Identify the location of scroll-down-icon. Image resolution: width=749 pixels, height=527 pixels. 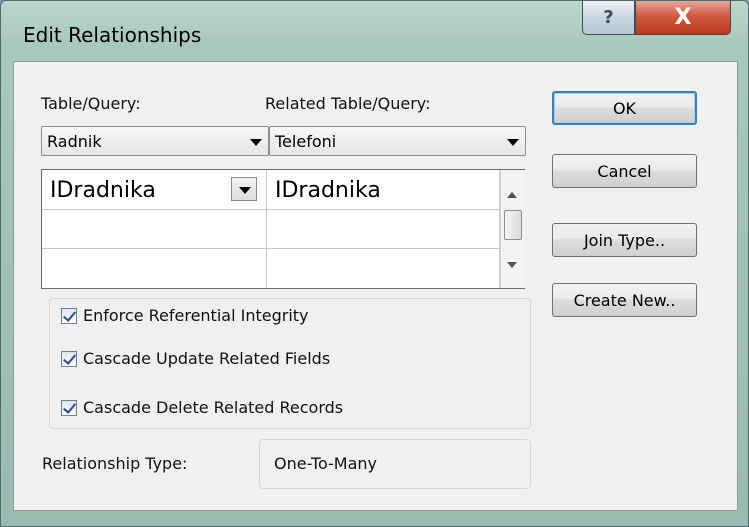
(512, 265).